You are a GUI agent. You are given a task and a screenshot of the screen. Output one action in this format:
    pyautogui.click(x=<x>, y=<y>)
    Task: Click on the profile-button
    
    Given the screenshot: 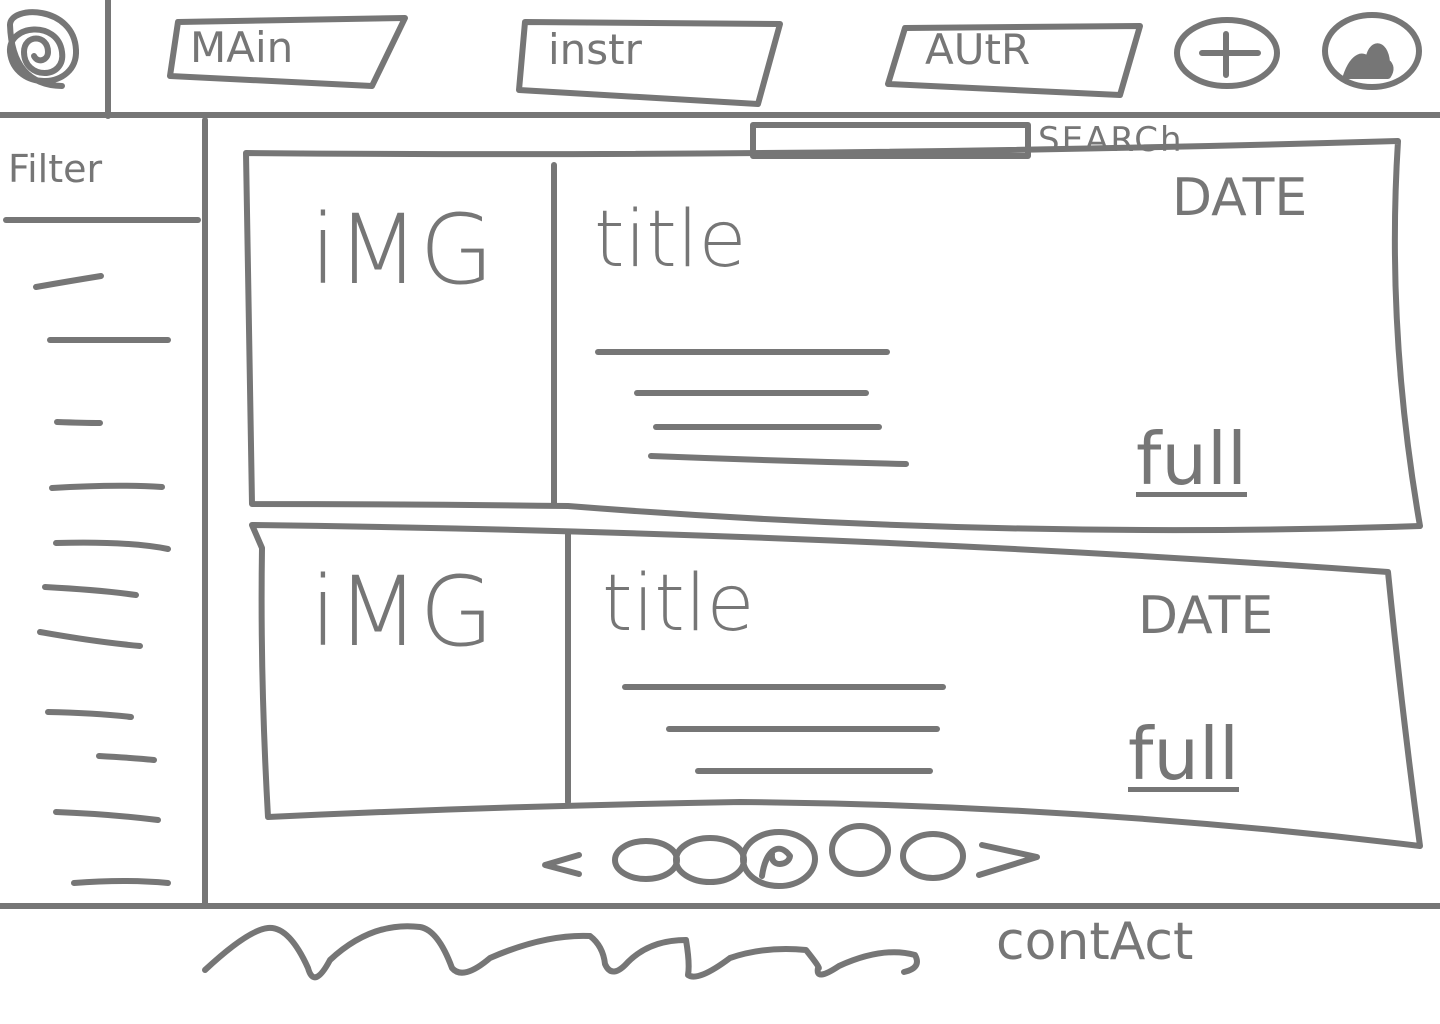 What is the action you would take?
    pyautogui.click(x=1373, y=52)
    